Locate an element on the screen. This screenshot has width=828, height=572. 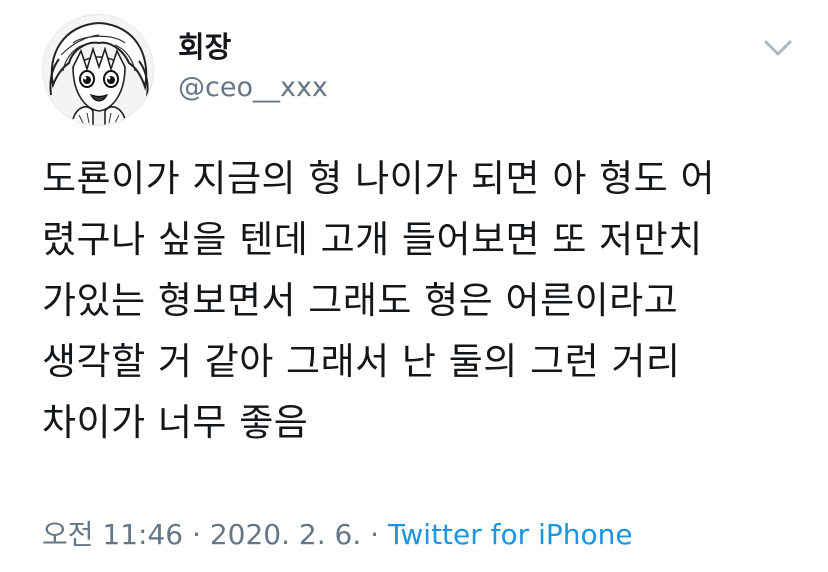
tweet-text-line: 생각할 거 같아 그래서 난 둘의 그런 거리 is located at coordinates (361, 361).